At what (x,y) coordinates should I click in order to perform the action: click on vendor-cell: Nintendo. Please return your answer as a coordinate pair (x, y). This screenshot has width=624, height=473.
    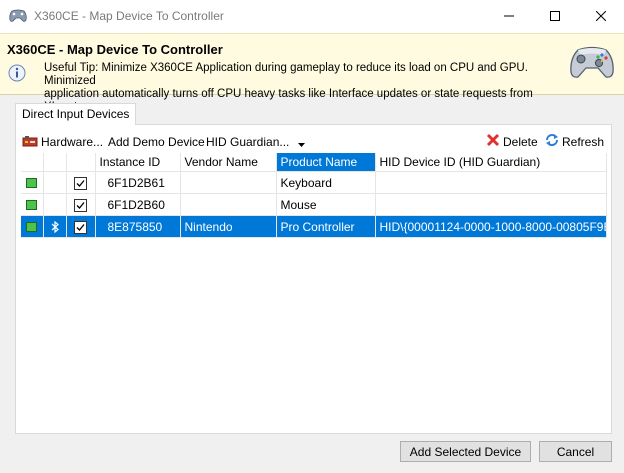
    Looking at the image, I should click on (228, 226).